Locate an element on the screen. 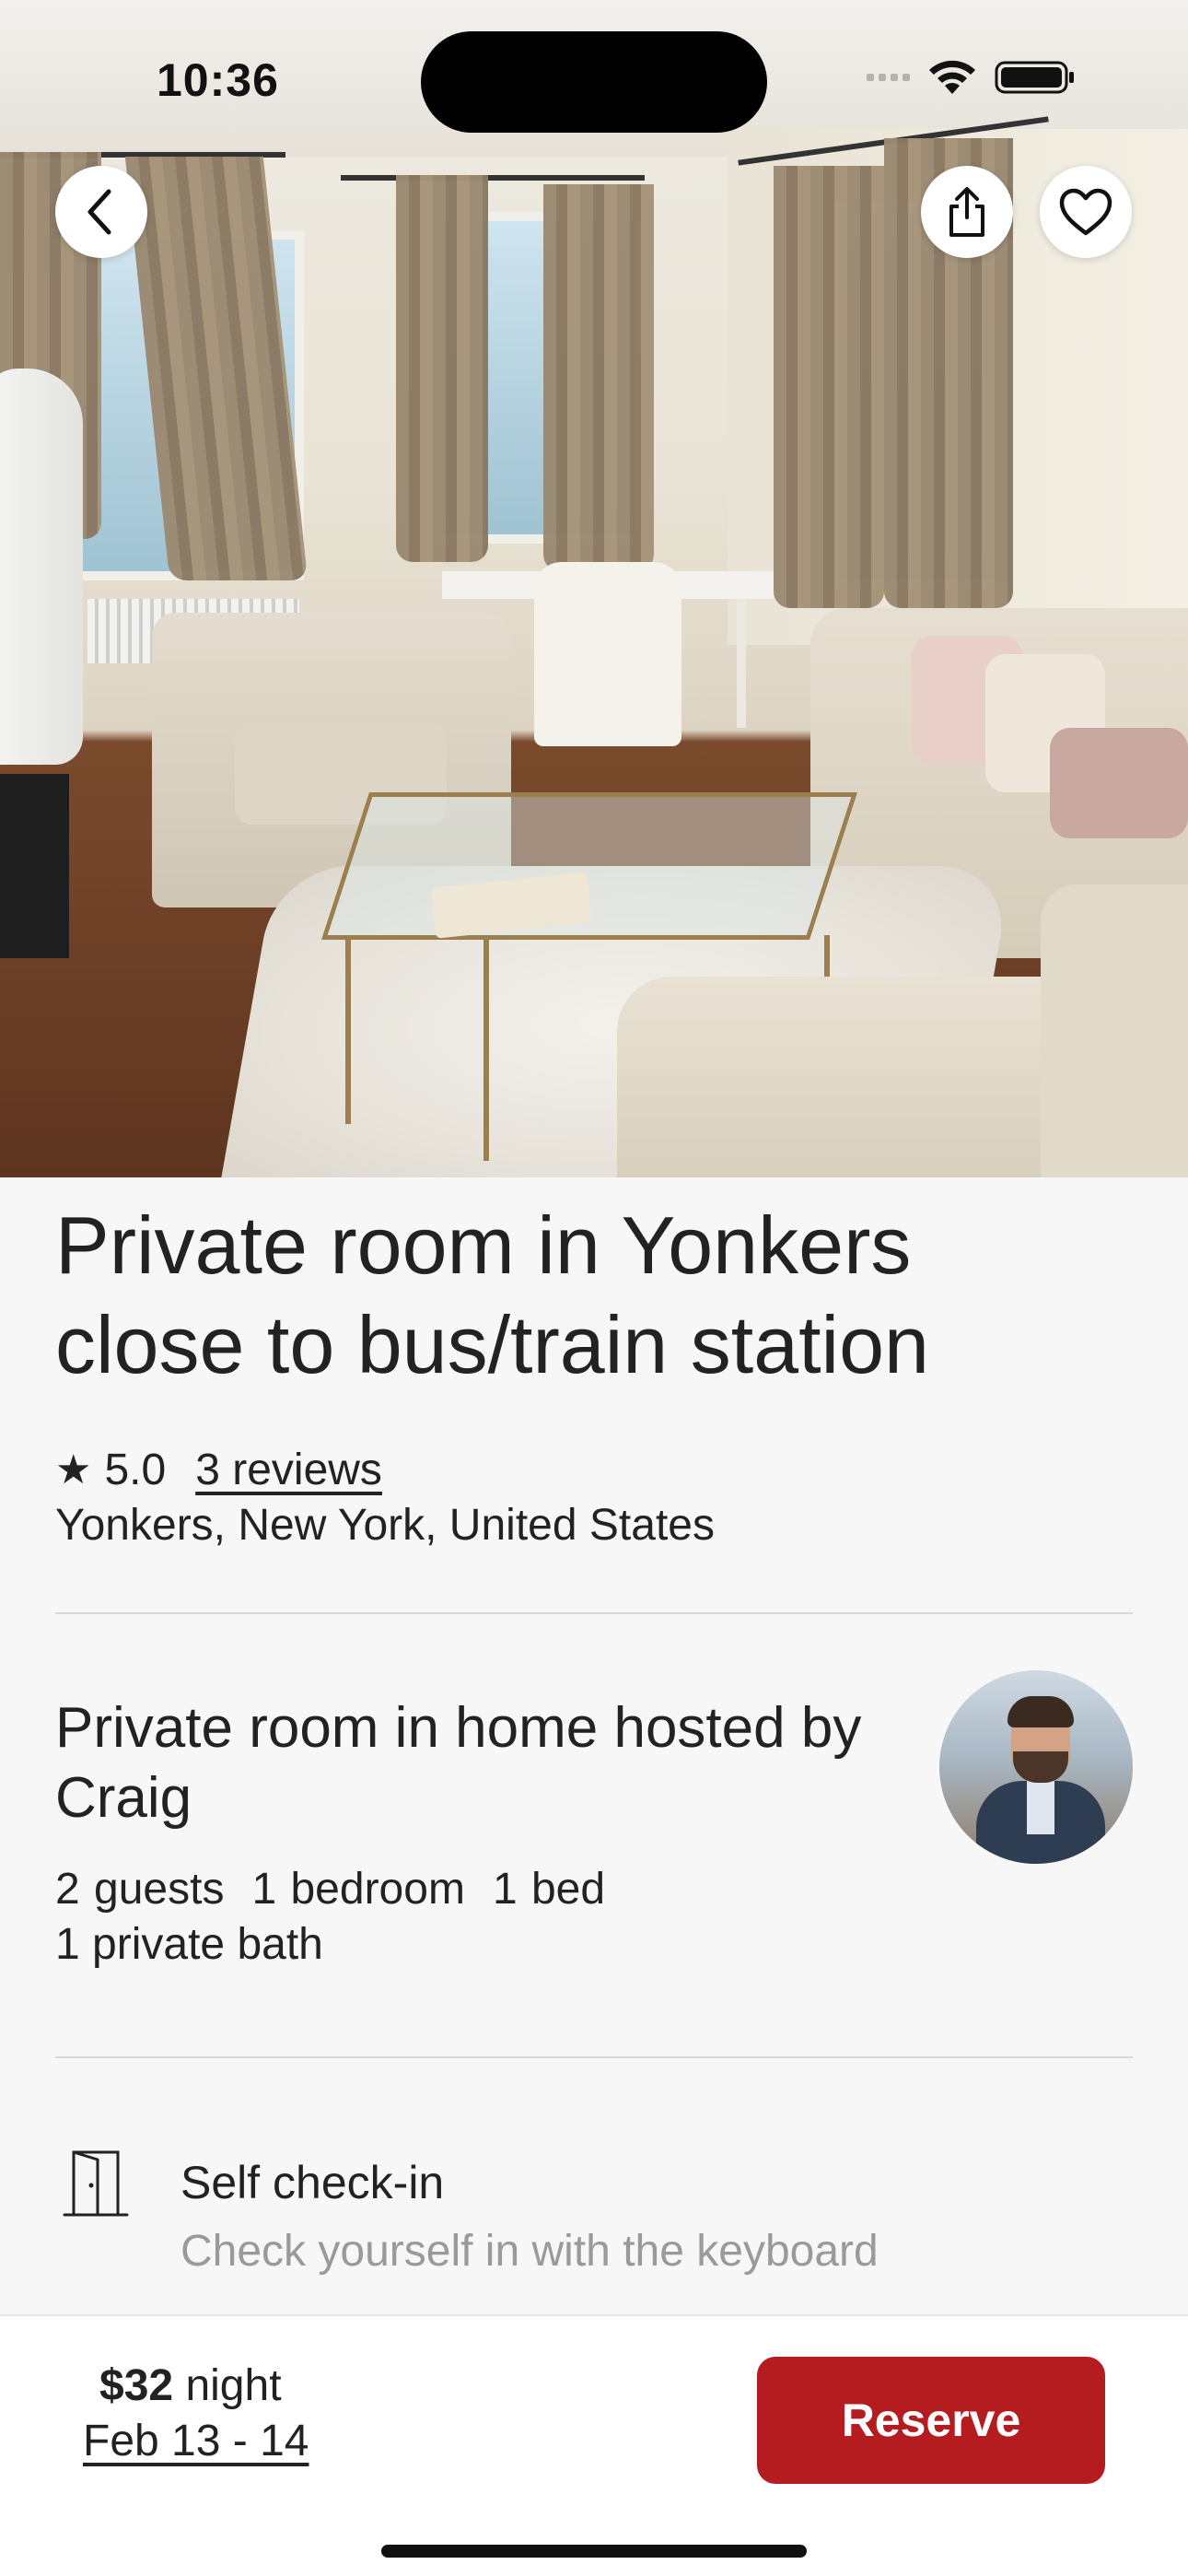  host-summary: Private room in home hosted by Craig is located at coordinates (458, 1763).